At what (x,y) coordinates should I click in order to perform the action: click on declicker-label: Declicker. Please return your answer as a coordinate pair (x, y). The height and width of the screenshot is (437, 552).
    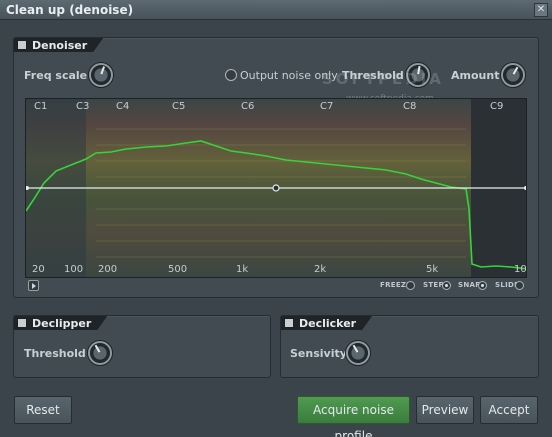
    Looking at the image, I should click on (328, 323).